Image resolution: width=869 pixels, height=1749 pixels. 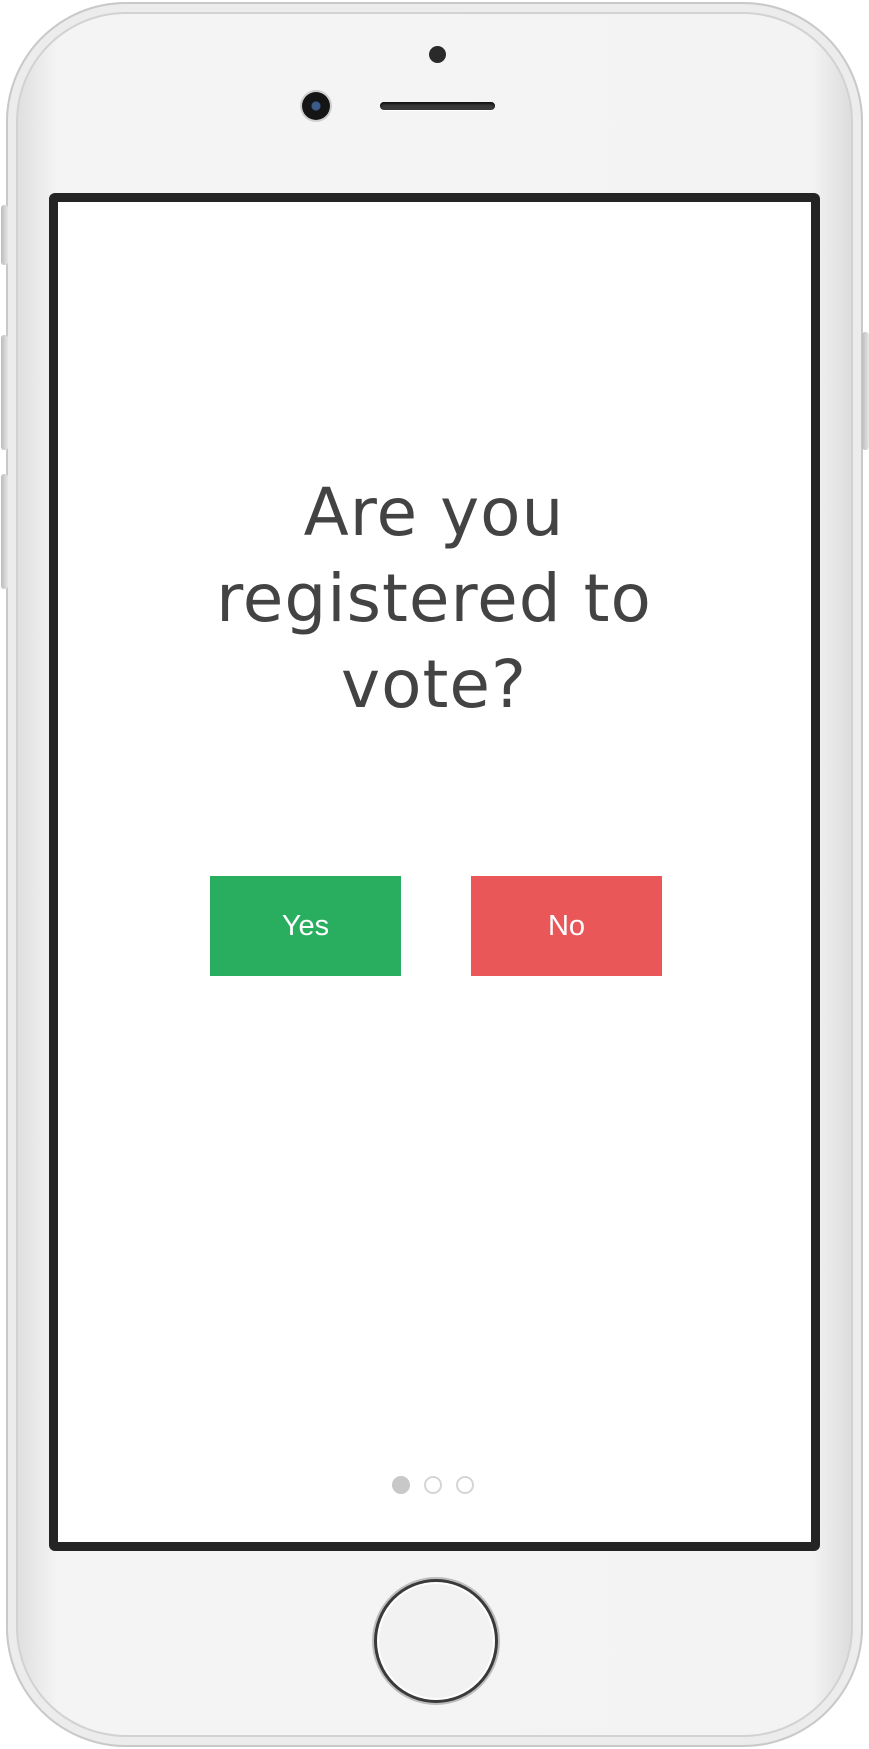 What do you see at coordinates (865, 391) in the screenshot?
I see `power-button` at bounding box center [865, 391].